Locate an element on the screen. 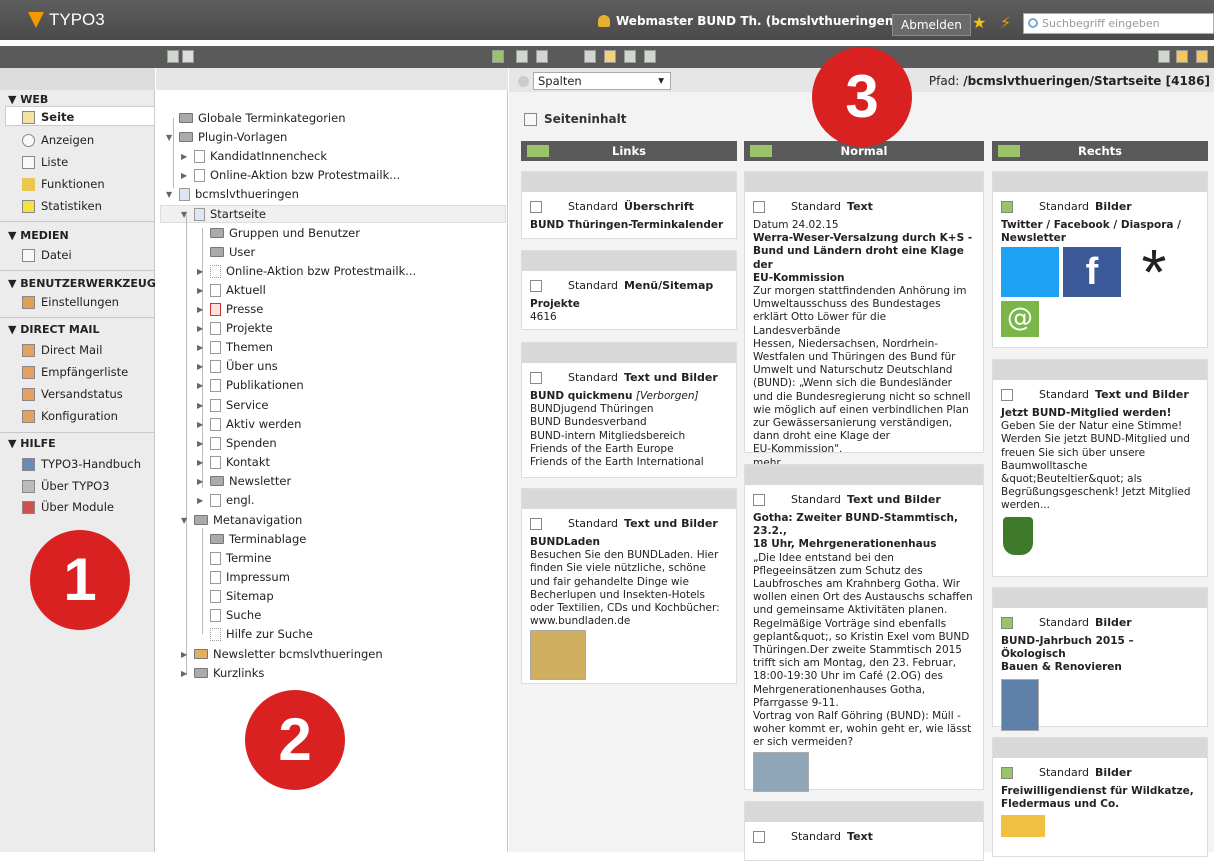 Image resolution: width=1214 pixels, height=861 pixels. tree-node: ▶ Kurzlinks is located at coordinates (222, 673).